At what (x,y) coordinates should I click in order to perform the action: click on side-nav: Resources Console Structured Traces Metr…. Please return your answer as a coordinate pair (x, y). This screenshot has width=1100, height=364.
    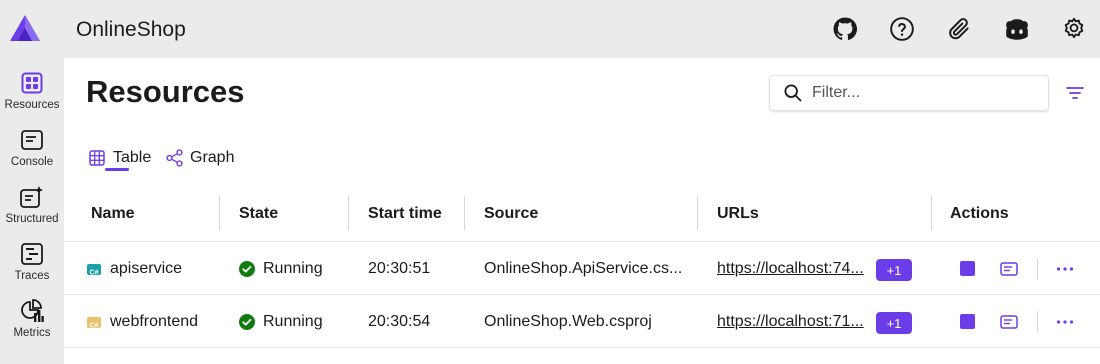
    Looking at the image, I should click on (32, 211).